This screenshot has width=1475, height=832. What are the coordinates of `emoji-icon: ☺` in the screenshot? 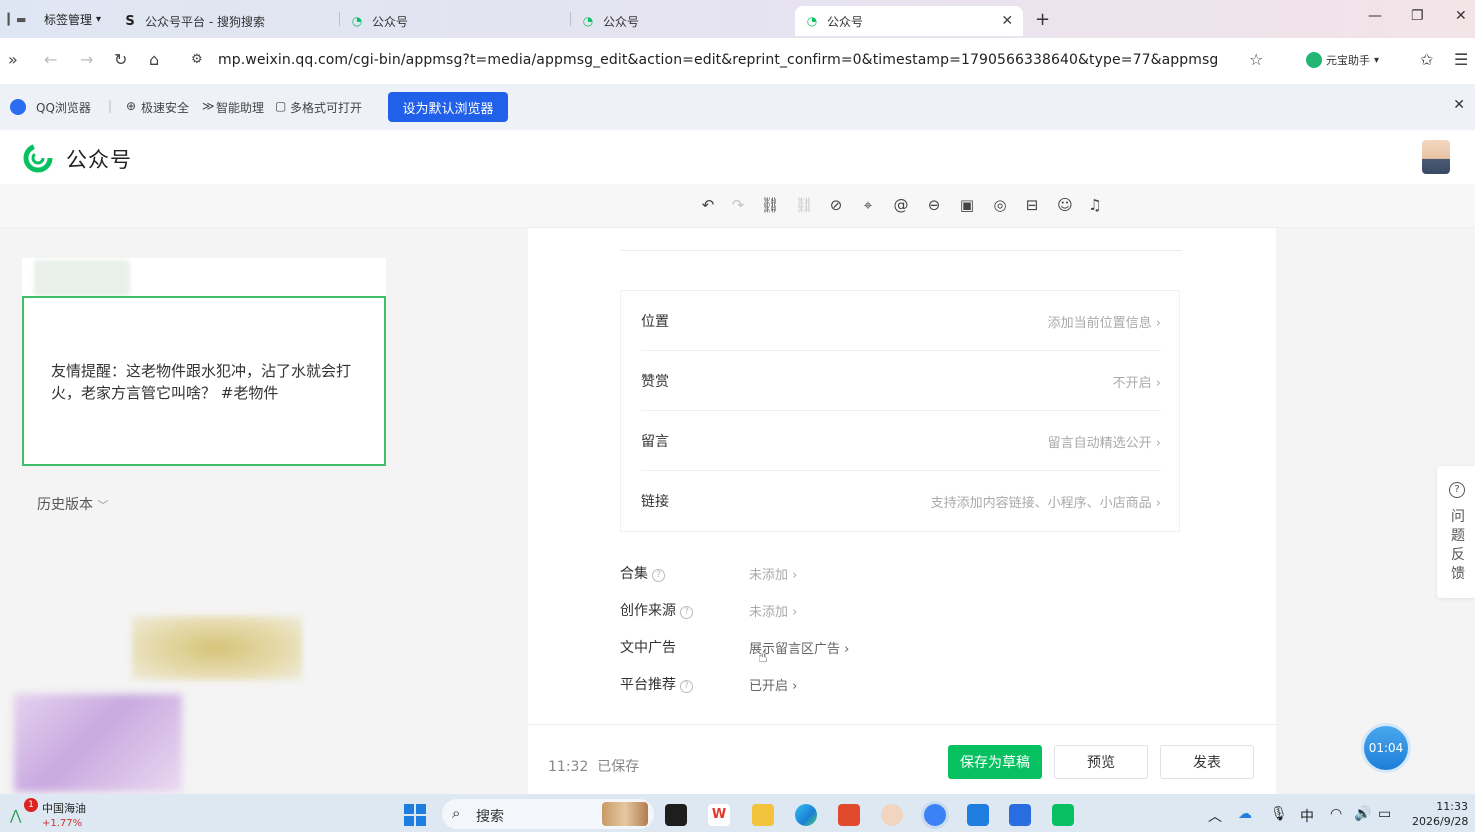 It's located at (1065, 205).